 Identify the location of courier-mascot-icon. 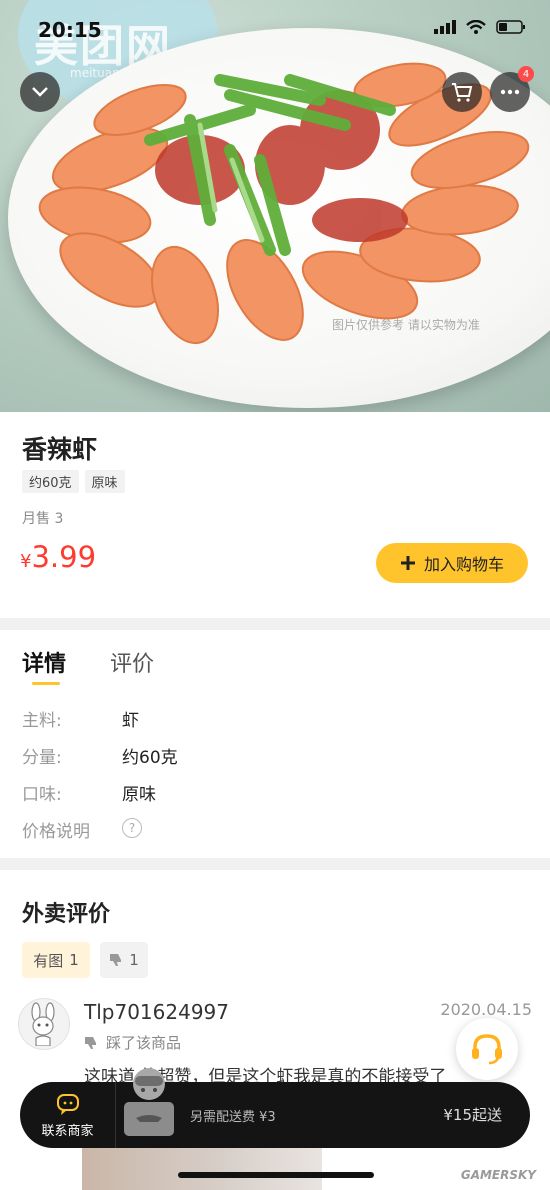
(149, 1102).